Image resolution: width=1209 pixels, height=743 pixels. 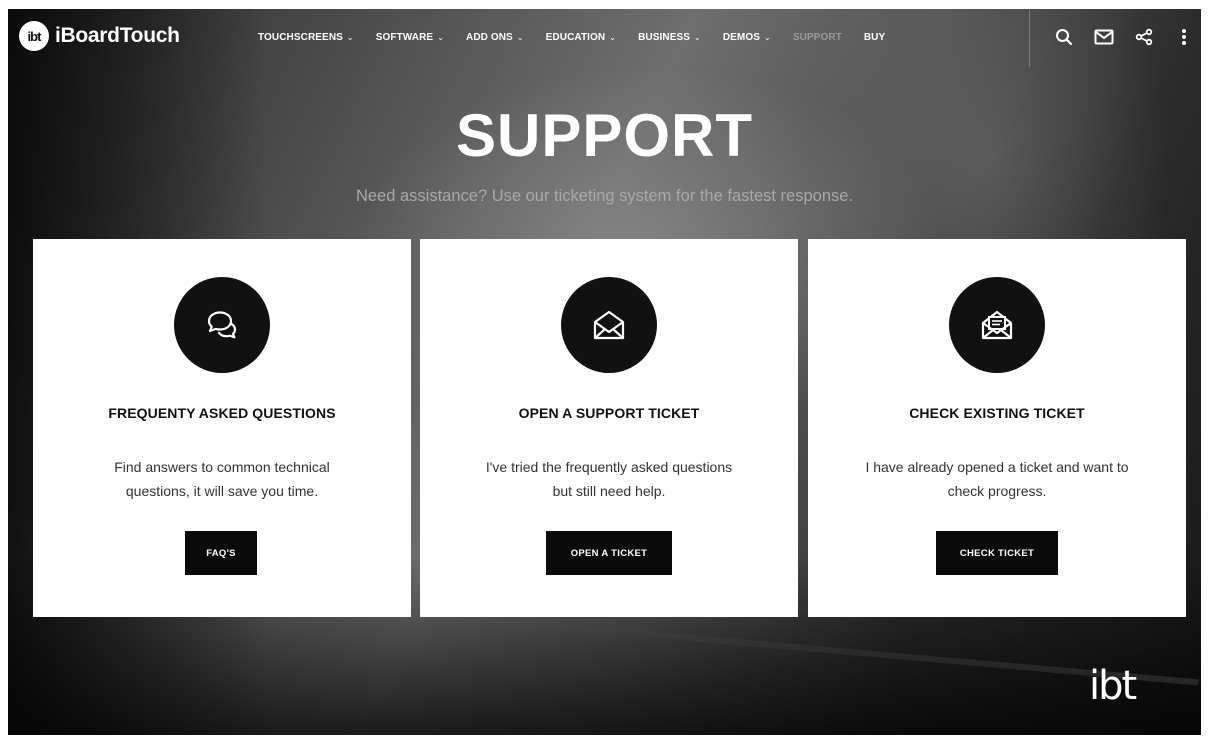 I want to click on header-actions, so click(x=1124, y=37).